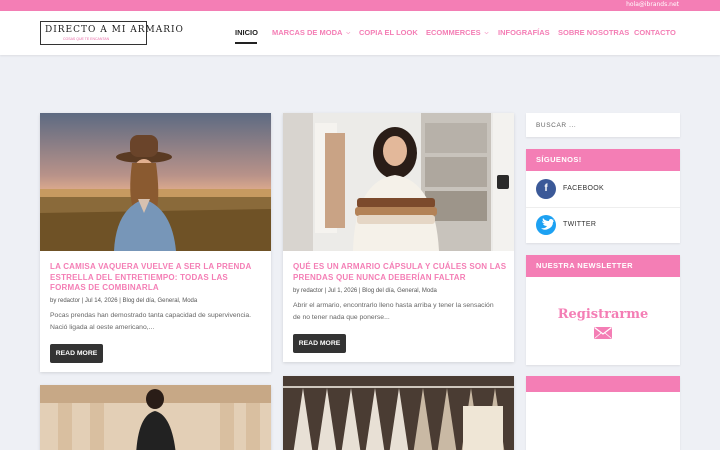  I want to click on newsletter-widget: NUESTRA NEWSLETTER Registrarme, so click(603, 310).